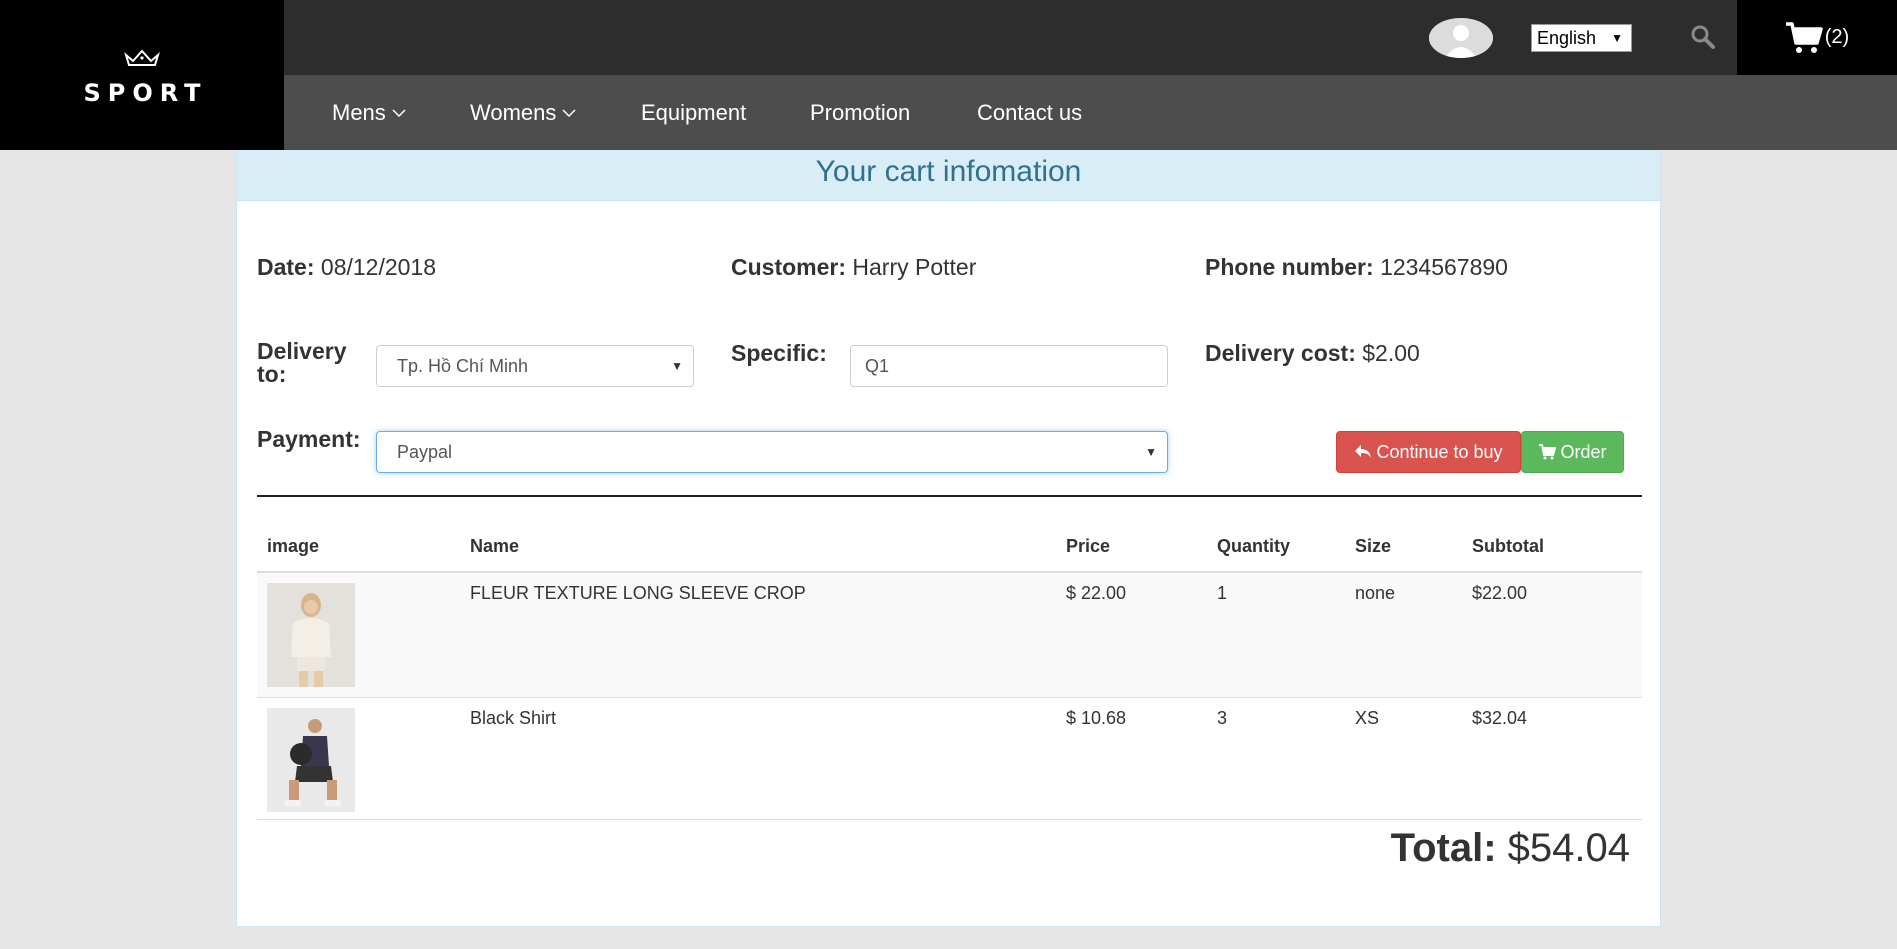 This screenshot has width=1897, height=949. I want to click on column-header: Quantity, so click(1276, 546).